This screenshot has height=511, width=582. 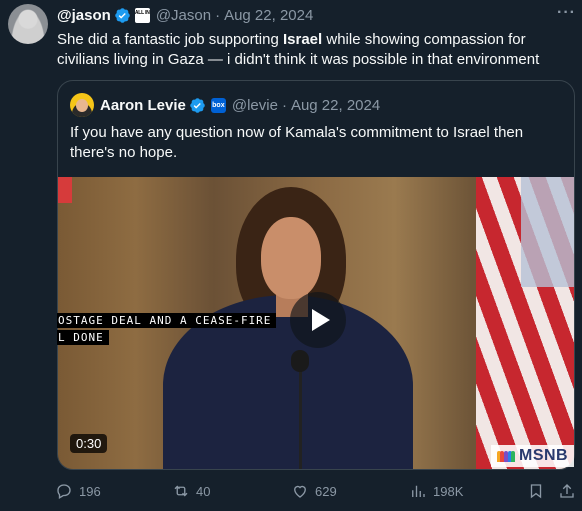 I want to click on quote-avatar, so click(x=82, y=105).